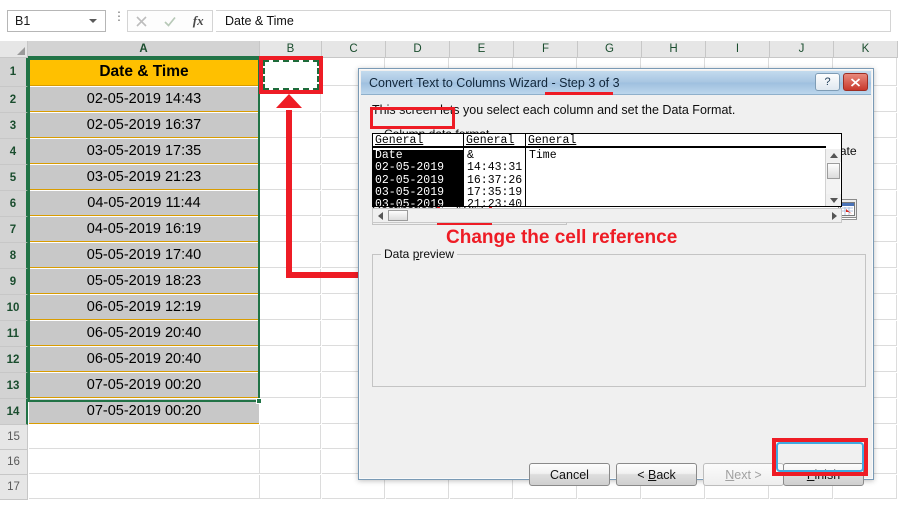  I want to click on scroll-left-icon, so click(380, 215).